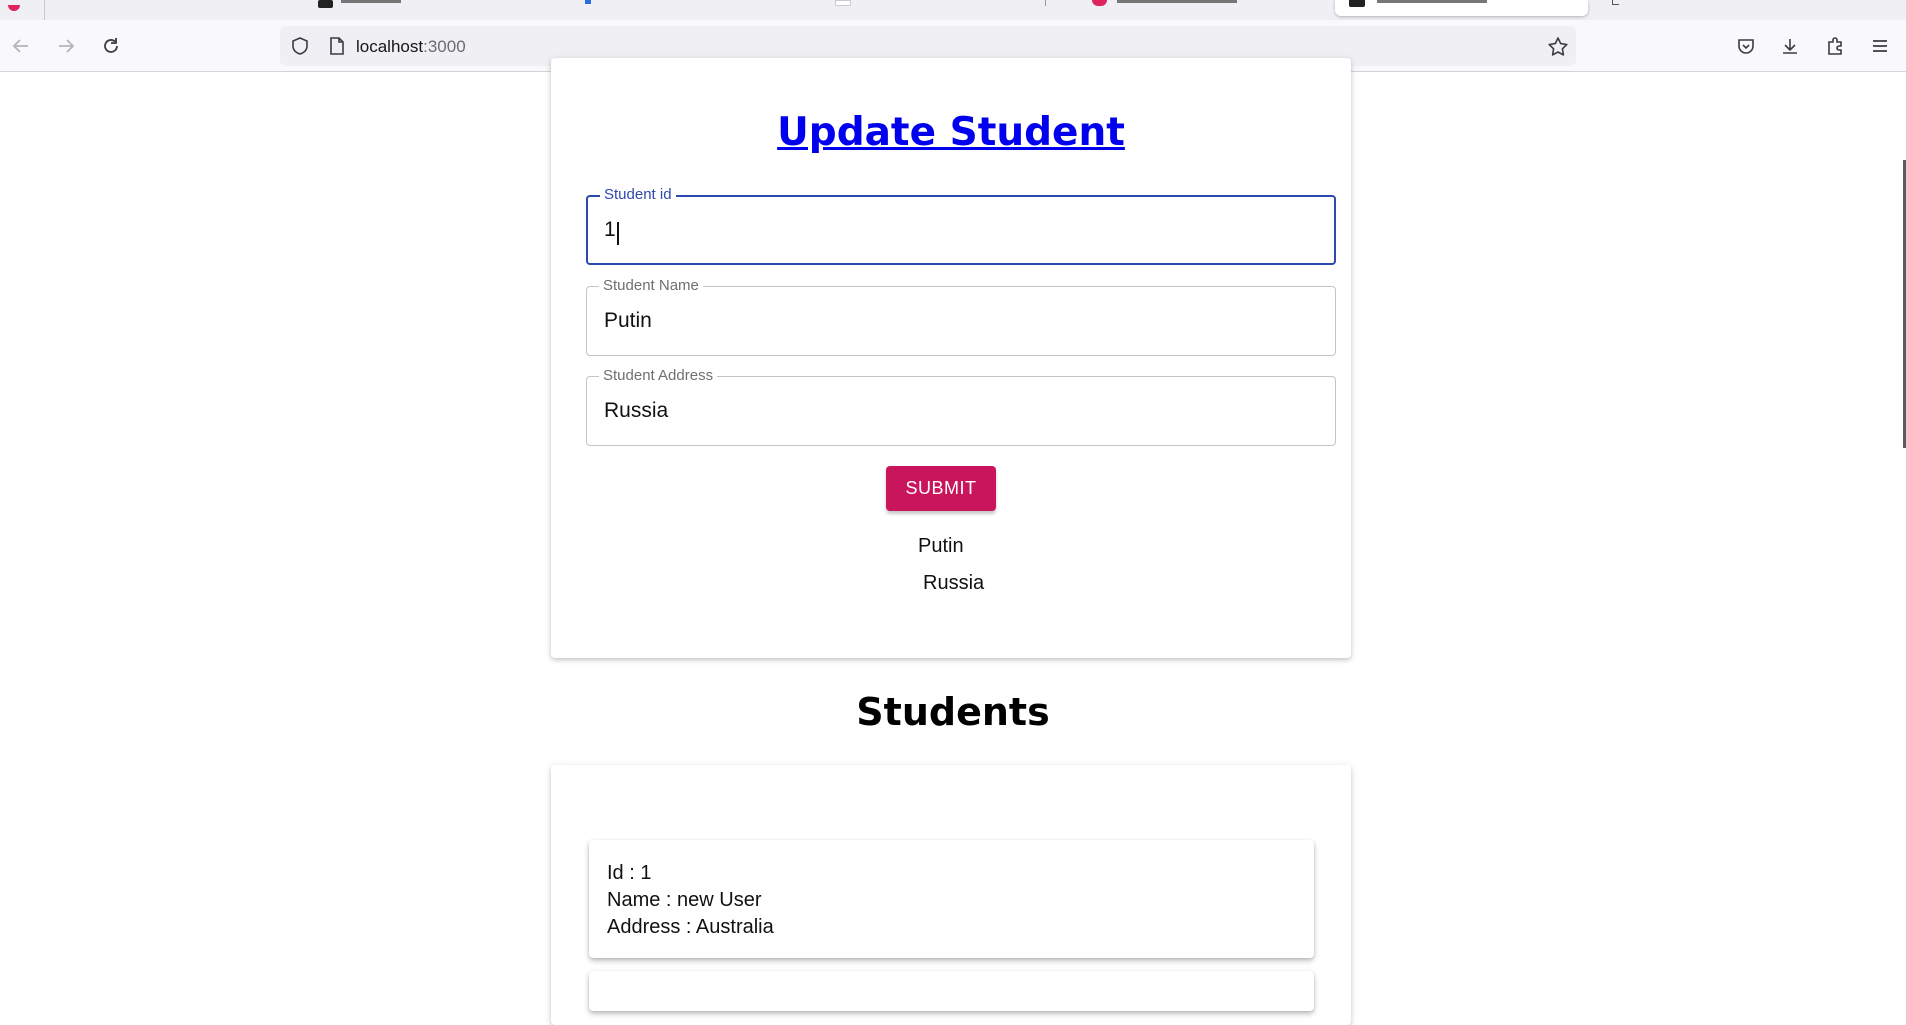 The image size is (1906, 1025). I want to click on page-icon, so click(337, 46).